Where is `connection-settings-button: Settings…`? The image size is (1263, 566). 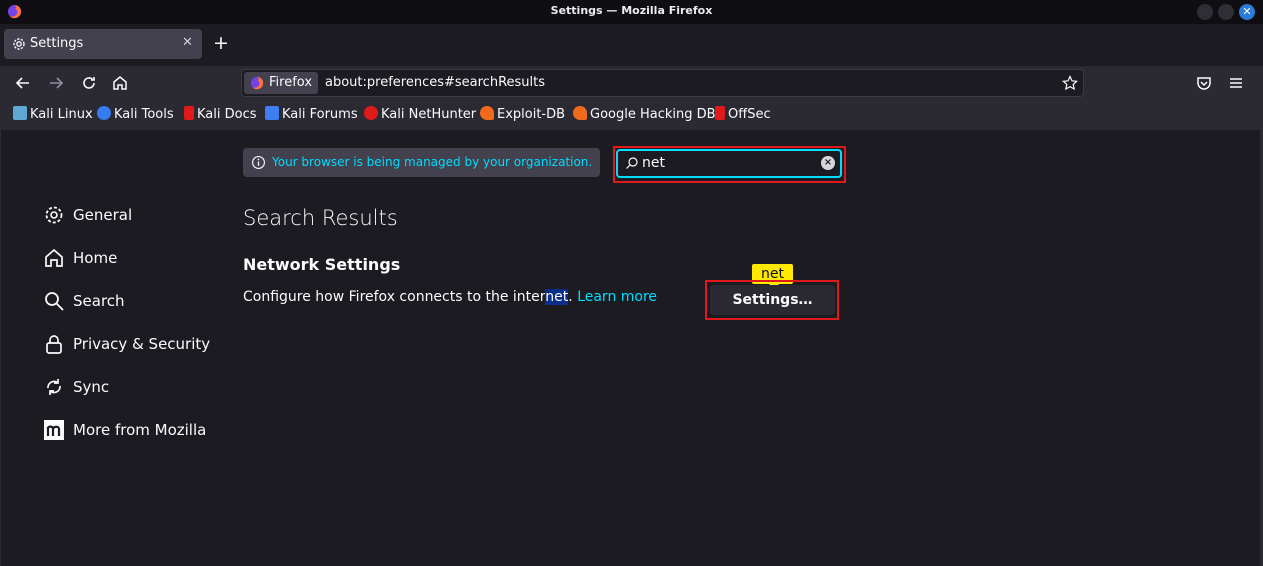 connection-settings-button: Settings… is located at coordinates (772, 300).